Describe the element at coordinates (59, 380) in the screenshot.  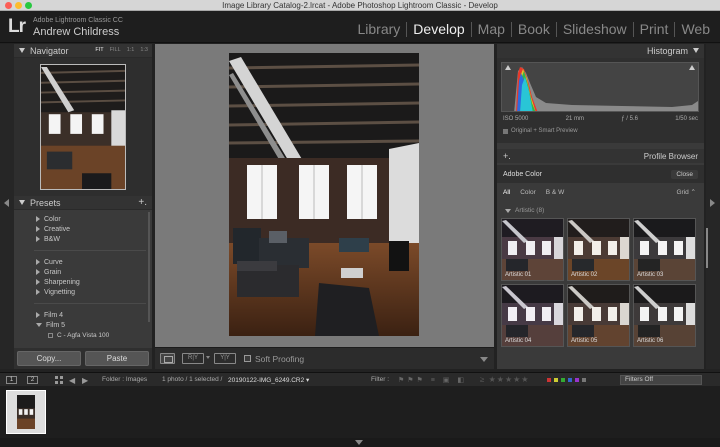
I see `grid-view-icon` at that location.